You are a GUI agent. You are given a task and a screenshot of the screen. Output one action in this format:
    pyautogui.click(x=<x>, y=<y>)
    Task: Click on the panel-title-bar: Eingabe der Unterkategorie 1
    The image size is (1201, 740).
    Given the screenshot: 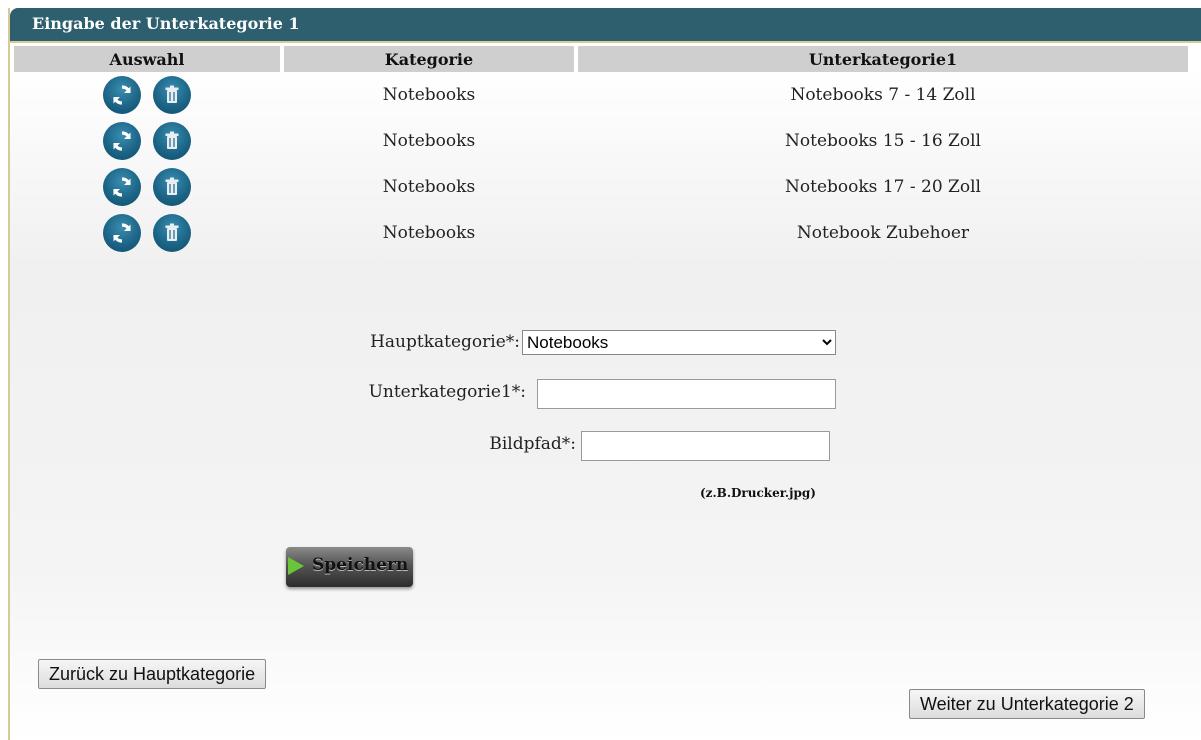 What is the action you would take?
    pyautogui.click(x=605, y=25)
    